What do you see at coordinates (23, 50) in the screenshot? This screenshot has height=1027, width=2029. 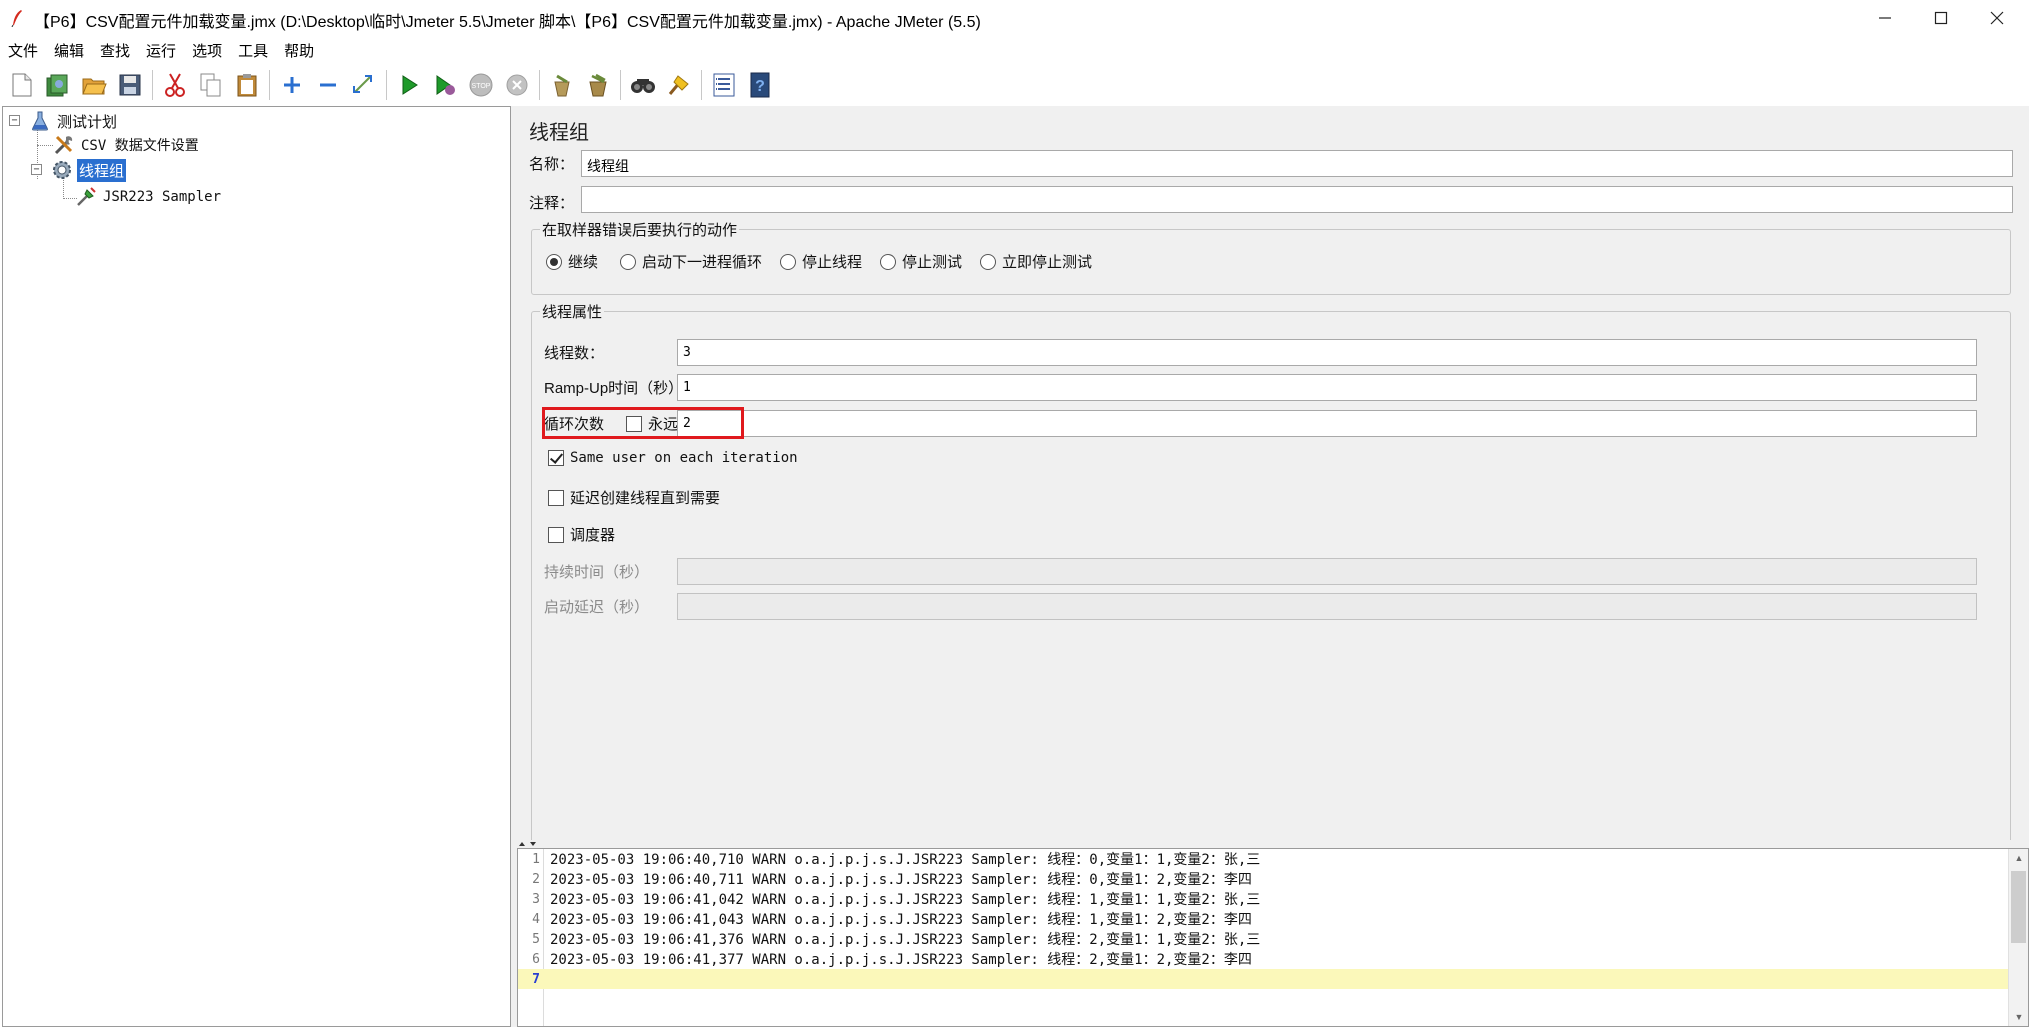 I see `menu-file: 文件` at bounding box center [23, 50].